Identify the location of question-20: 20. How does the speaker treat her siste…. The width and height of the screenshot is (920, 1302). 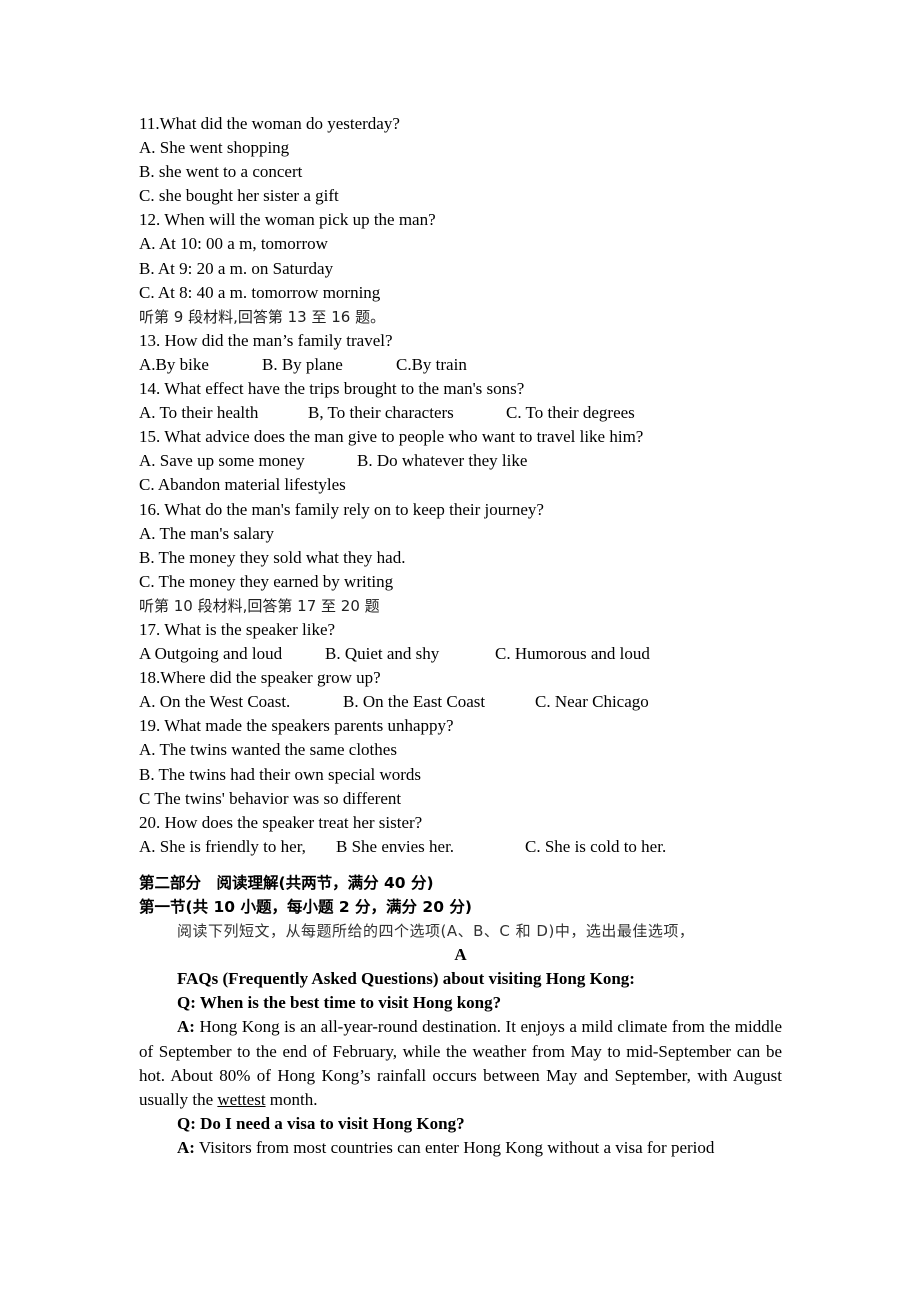
(281, 822).